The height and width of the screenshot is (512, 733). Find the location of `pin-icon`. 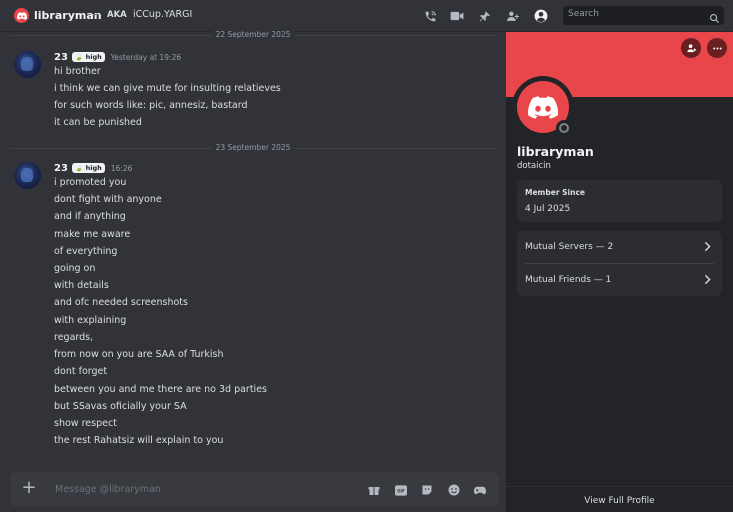

pin-icon is located at coordinates (485, 16).